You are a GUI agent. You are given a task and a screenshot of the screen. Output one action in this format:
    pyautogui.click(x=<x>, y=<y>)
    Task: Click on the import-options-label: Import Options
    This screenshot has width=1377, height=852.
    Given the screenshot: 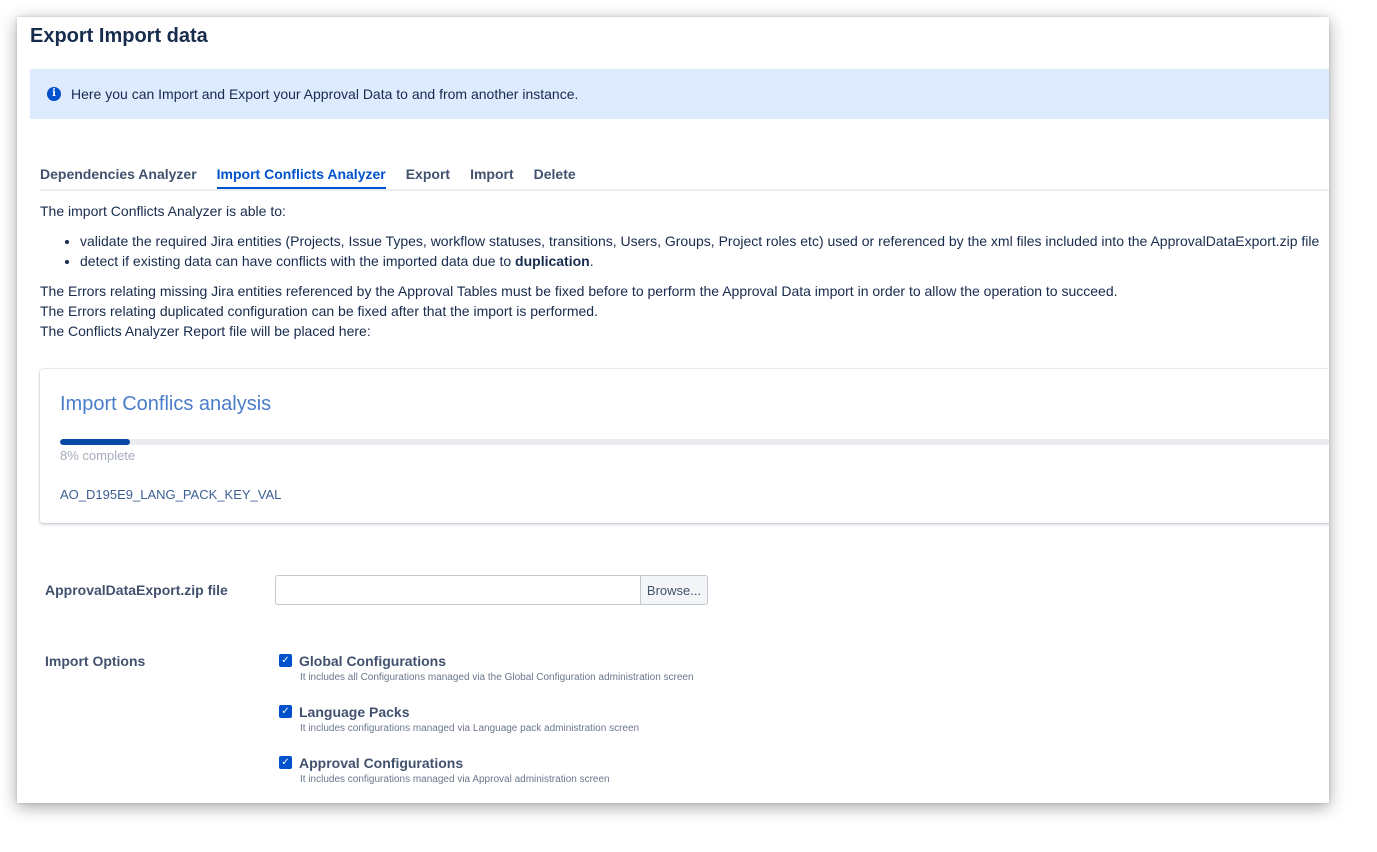 What is the action you would take?
    pyautogui.click(x=95, y=661)
    